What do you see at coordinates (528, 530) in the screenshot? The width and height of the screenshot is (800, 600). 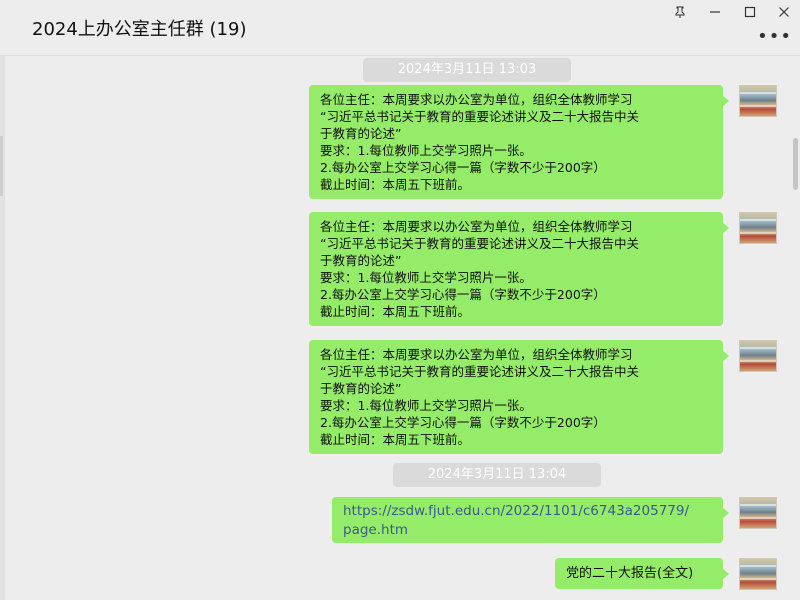 I see `link-line: page.htm` at bounding box center [528, 530].